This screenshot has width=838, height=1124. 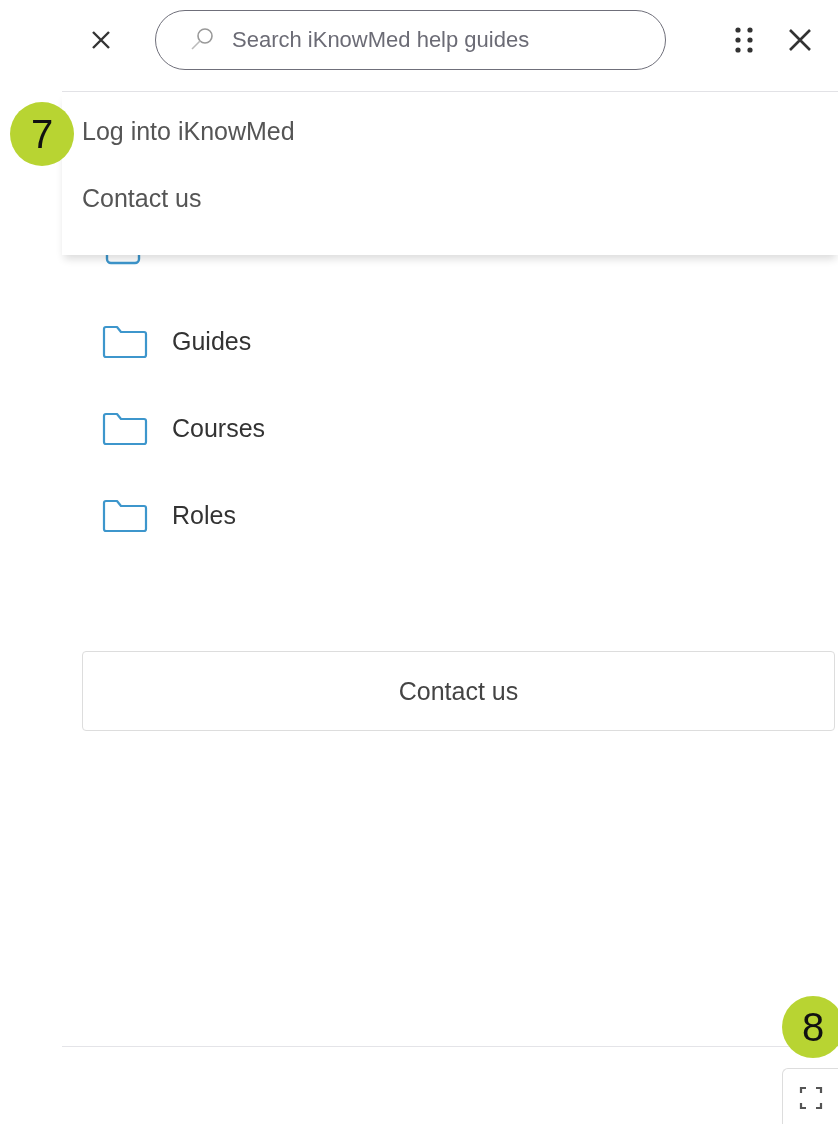 What do you see at coordinates (42, 134) in the screenshot?
I see `callout-badge: 7` at bounding box center [42, 134].